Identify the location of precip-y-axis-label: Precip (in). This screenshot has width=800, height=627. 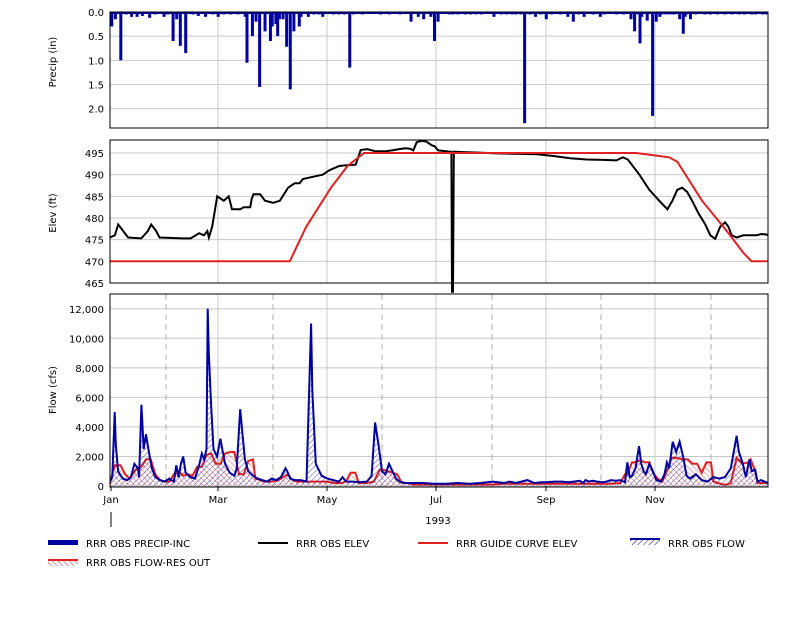
(53, 62).